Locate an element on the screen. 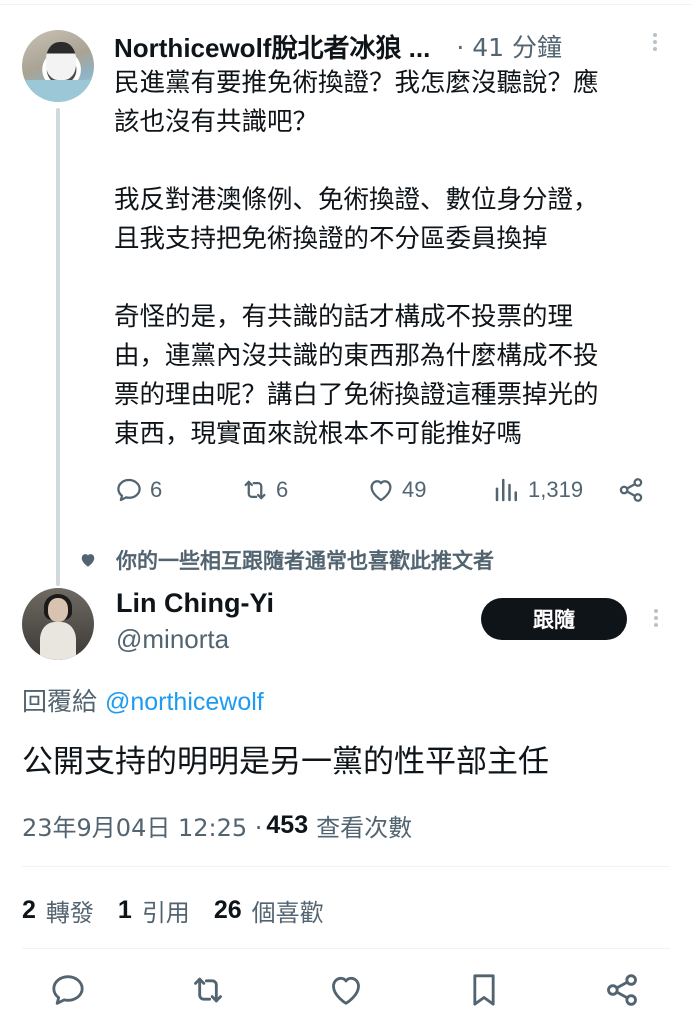 This screenshot has height=1024, width=692. likes-stat: 26 個喜歡 is located at coordinates (269, 910).